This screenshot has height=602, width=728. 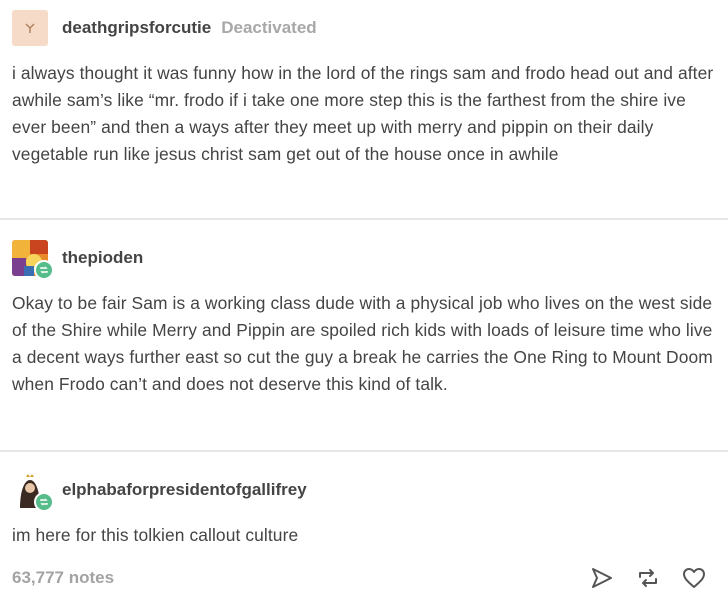 I want to click on avatar-image, so click(x=30, y=28).